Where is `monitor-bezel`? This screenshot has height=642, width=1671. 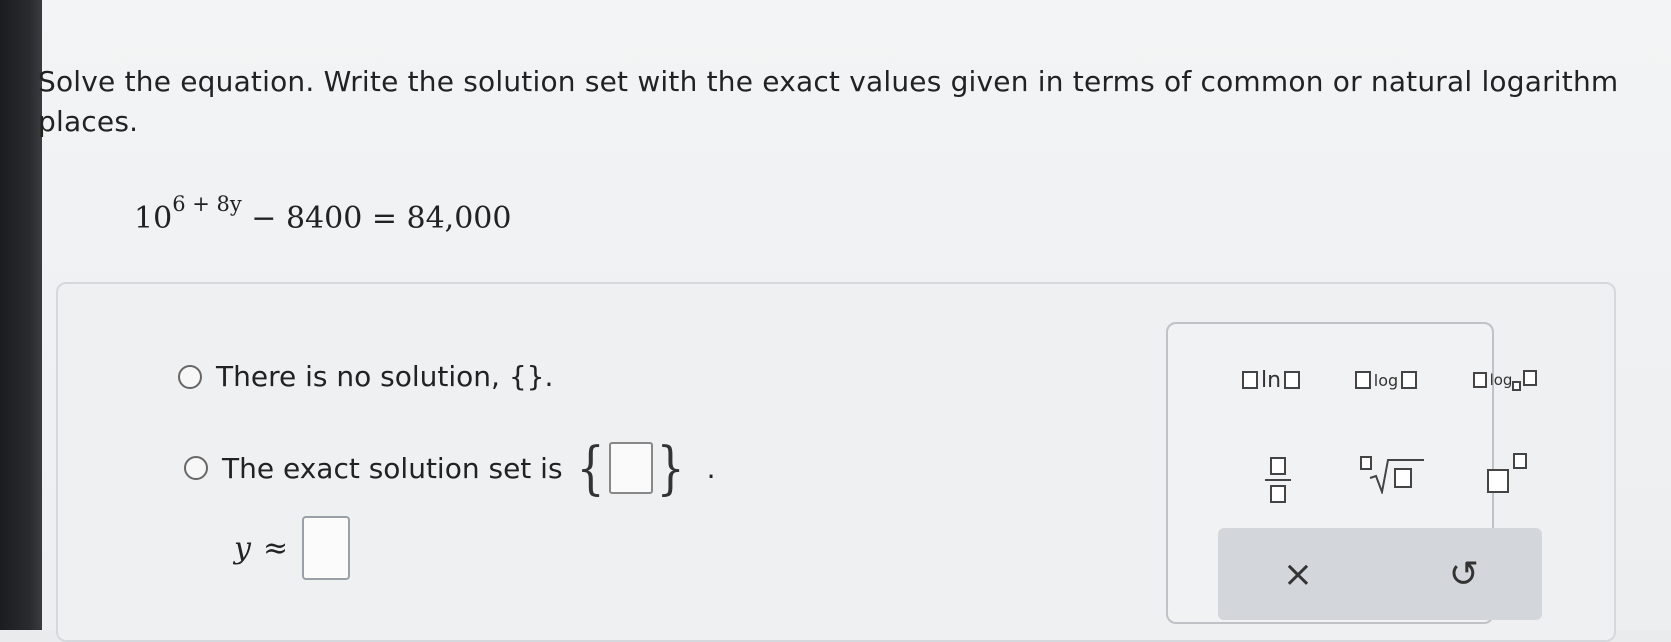
monitor-bezel is located at coordinates (21, 315).